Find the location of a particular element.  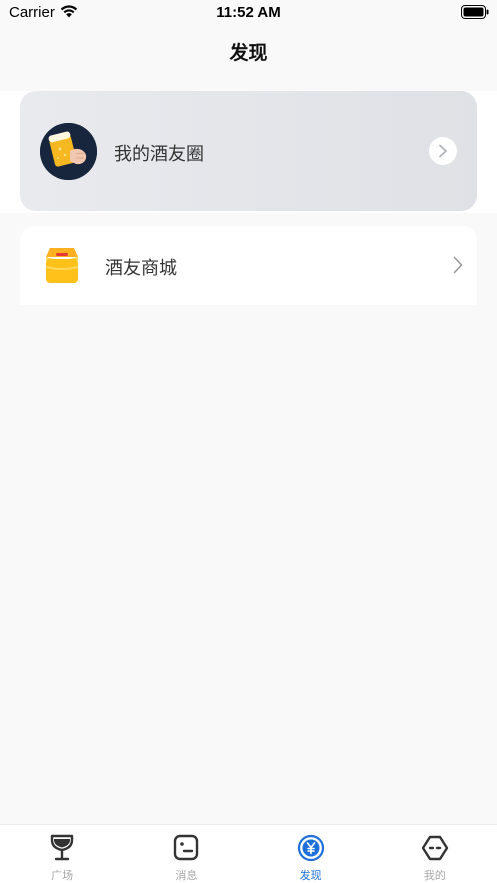

tab-discover-label: 发现 is located at coordinates (310, 875).